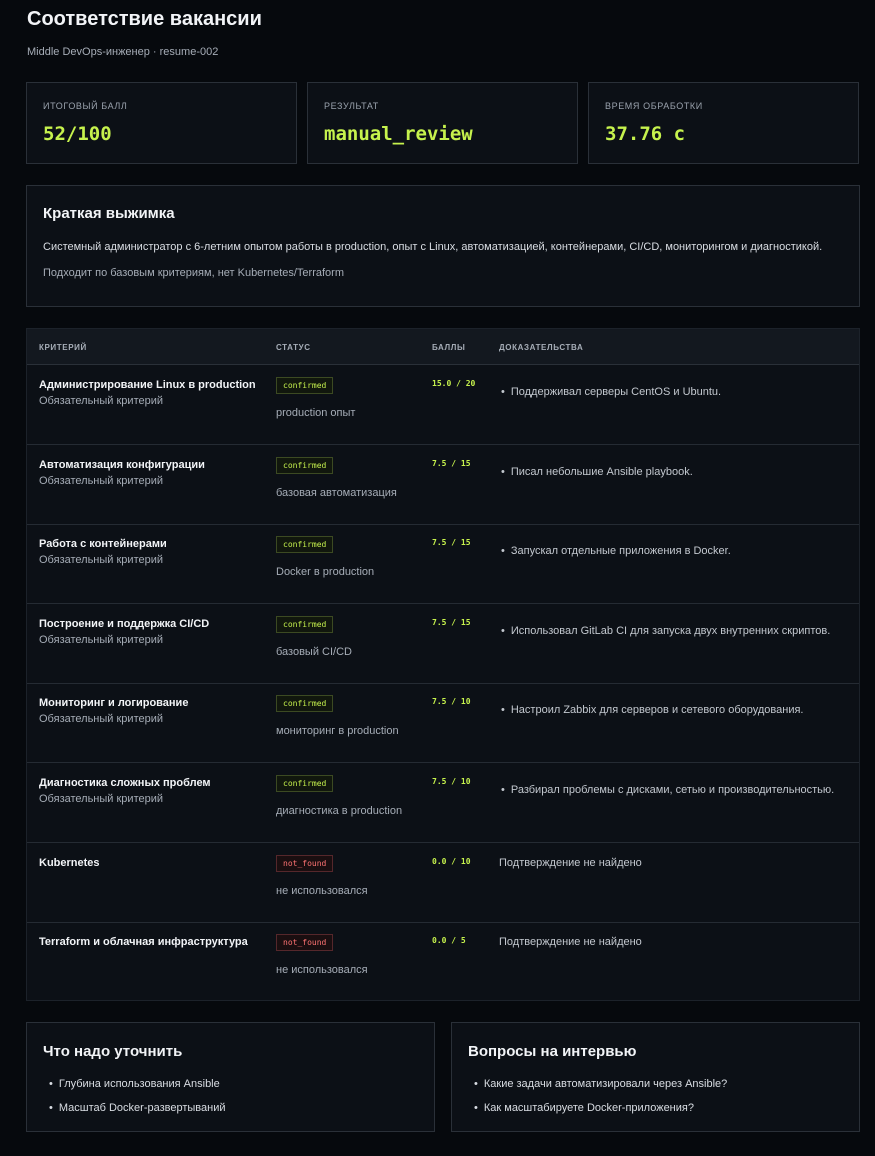 The width and height of the screenshot is (875, 1156). What do you see at coordinates (139, 1084) in the screenshot?
I see `list-item-text: Глубина использования Ansible` at bounding box center [139, 1084].